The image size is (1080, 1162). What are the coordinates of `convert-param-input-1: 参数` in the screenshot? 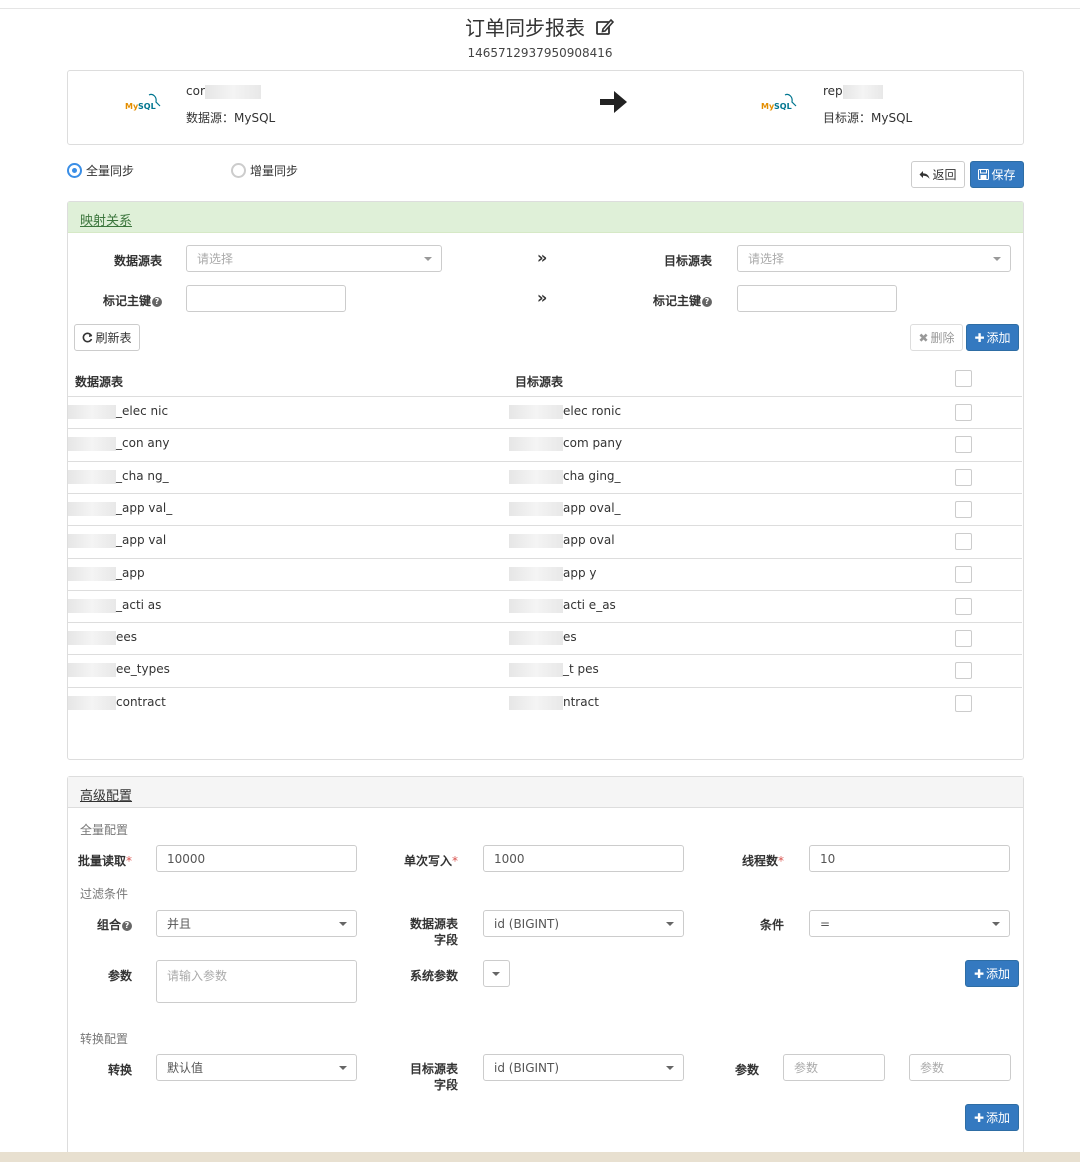 It's located at (834, 1067).